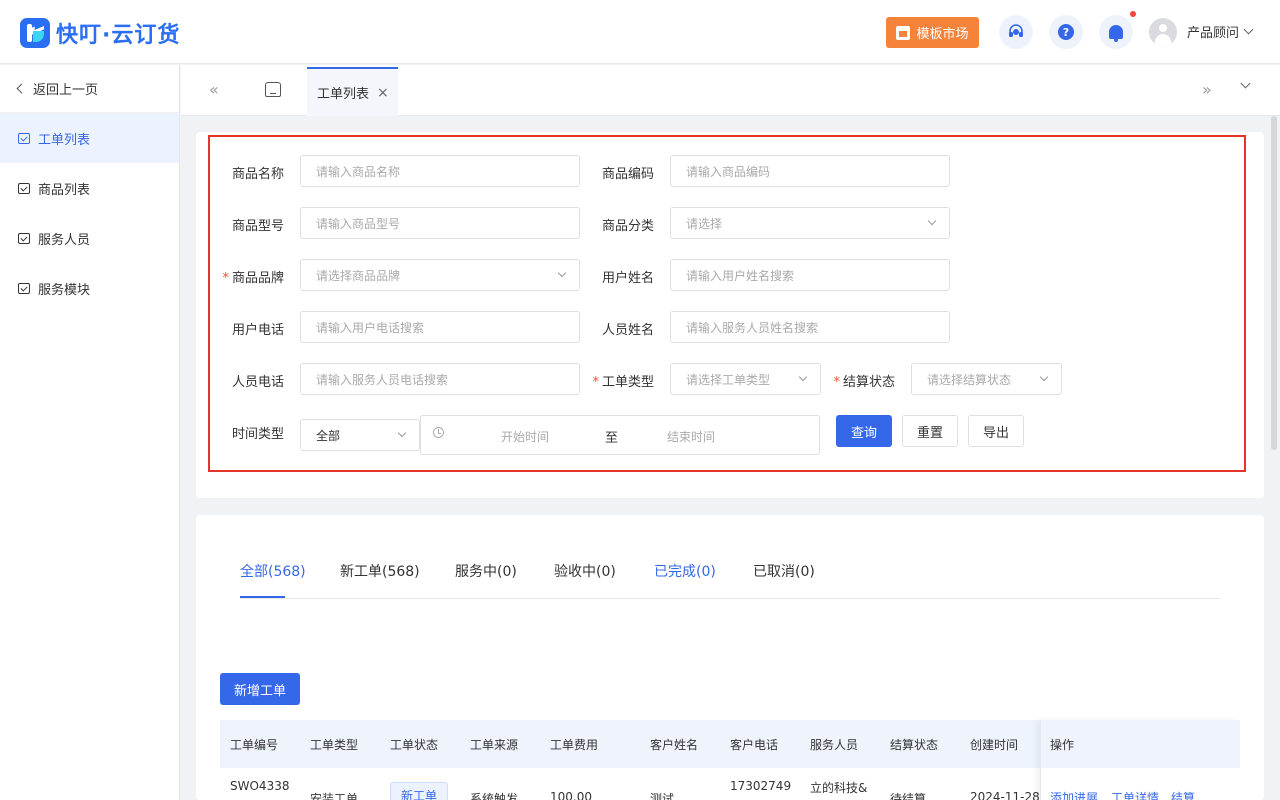 The image size is (1280, 800). What do you see at coordinates (257, 278) in the screenshot?
I see `product-brand-label-text: 商品品牌` at bounding box center [257, 278].